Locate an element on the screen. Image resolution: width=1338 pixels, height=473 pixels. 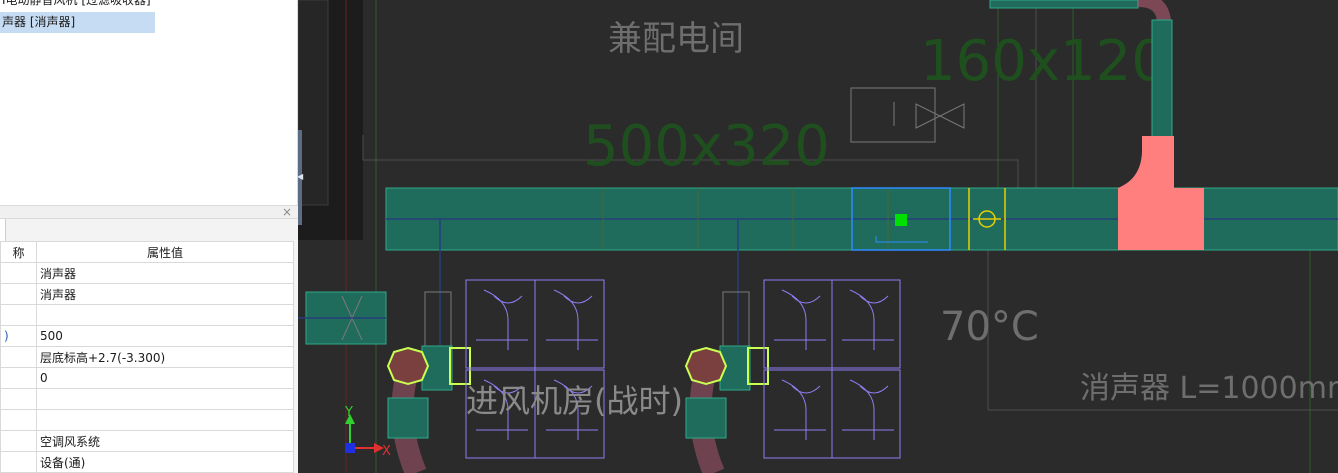
prop-value: 空调风系统 is located at coordinates (165, 441).